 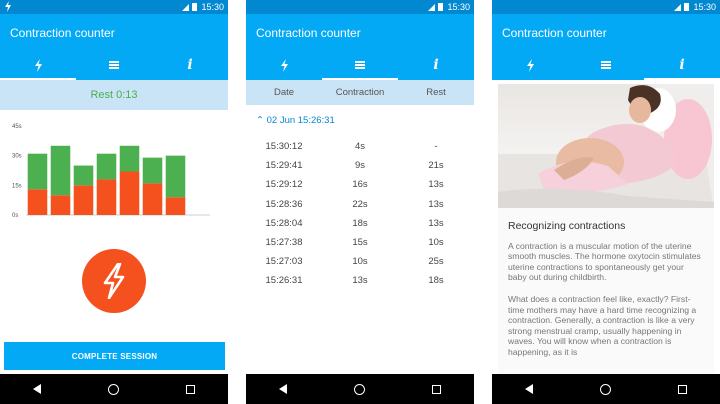 I want to click on cell-time: 15:27:03, so click(x=284, y=262).